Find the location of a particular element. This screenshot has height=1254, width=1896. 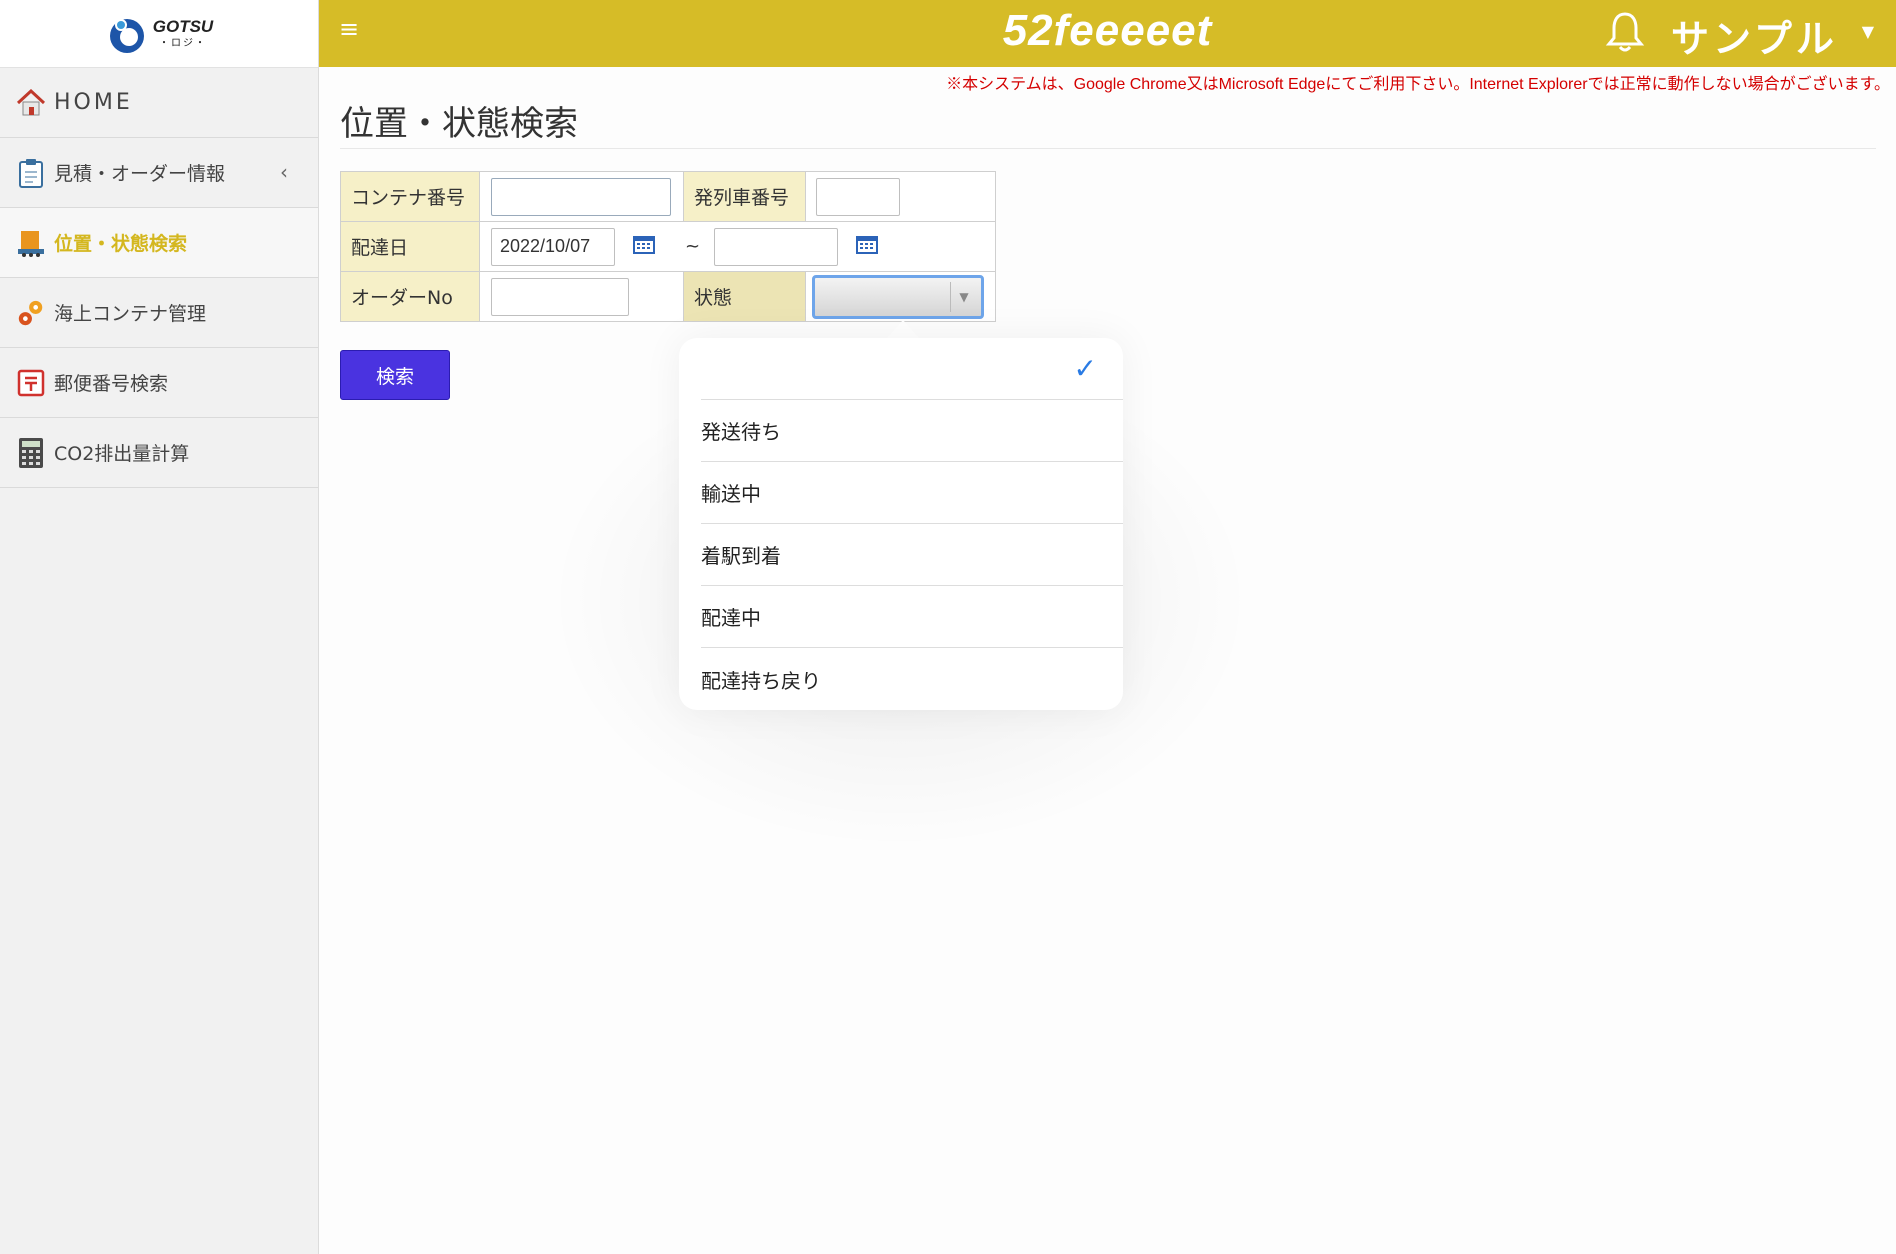

gears-icon is located at coordinates (31, 313).